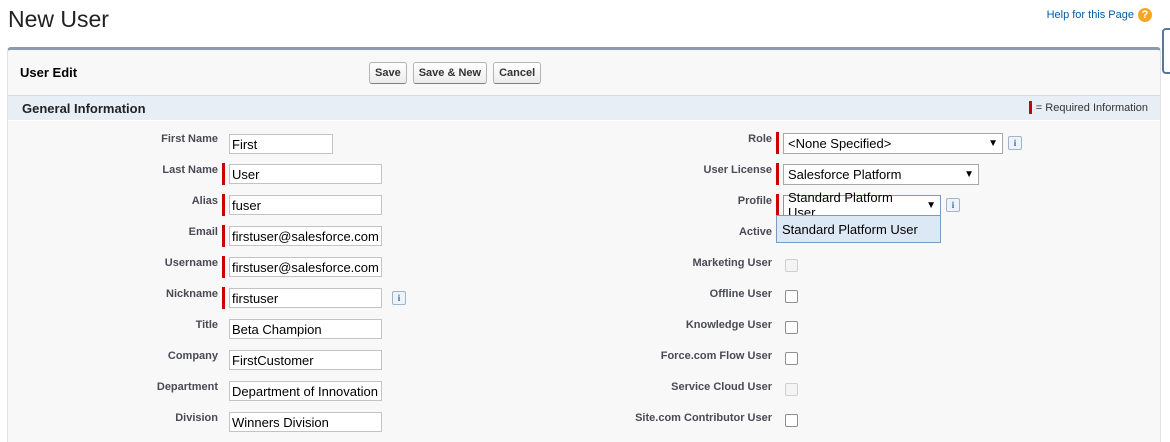 The height and width of the screenshot is (442, 1170). I want to click on user-license-select: Salesforce Platform ▼, so click(881, 174).